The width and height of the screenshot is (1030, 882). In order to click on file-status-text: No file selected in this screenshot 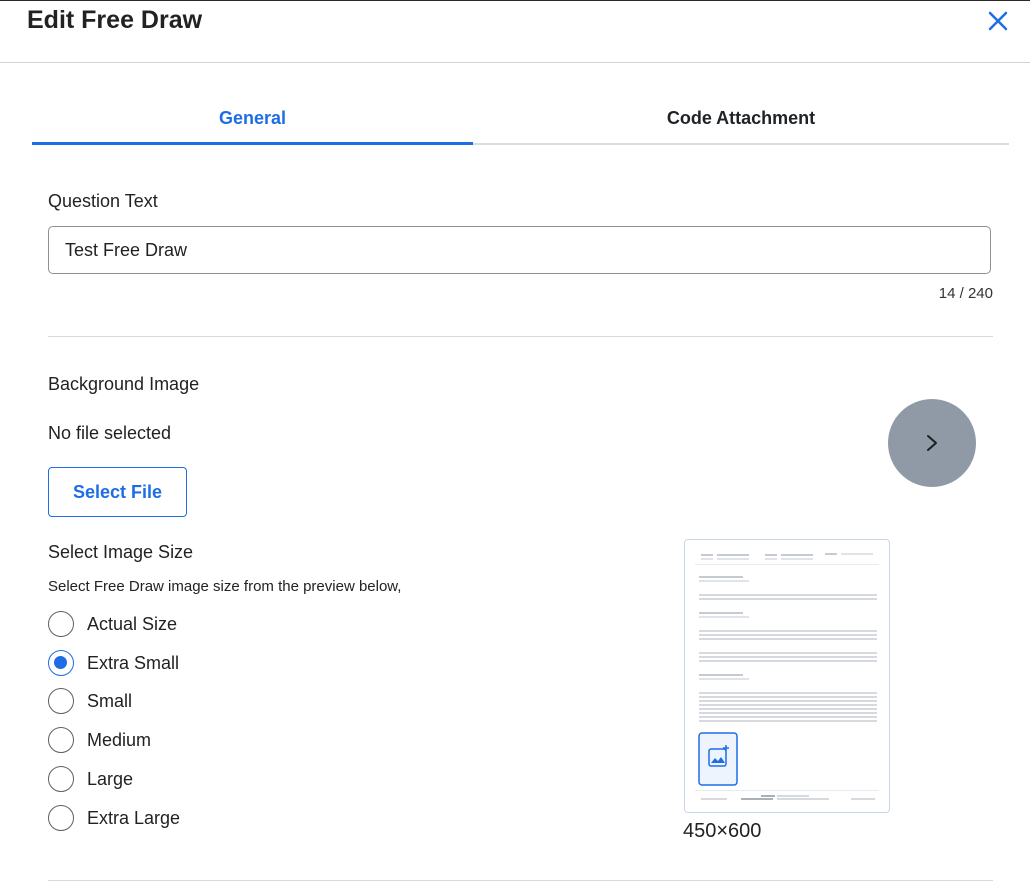, I will do `click(110, 433)`.